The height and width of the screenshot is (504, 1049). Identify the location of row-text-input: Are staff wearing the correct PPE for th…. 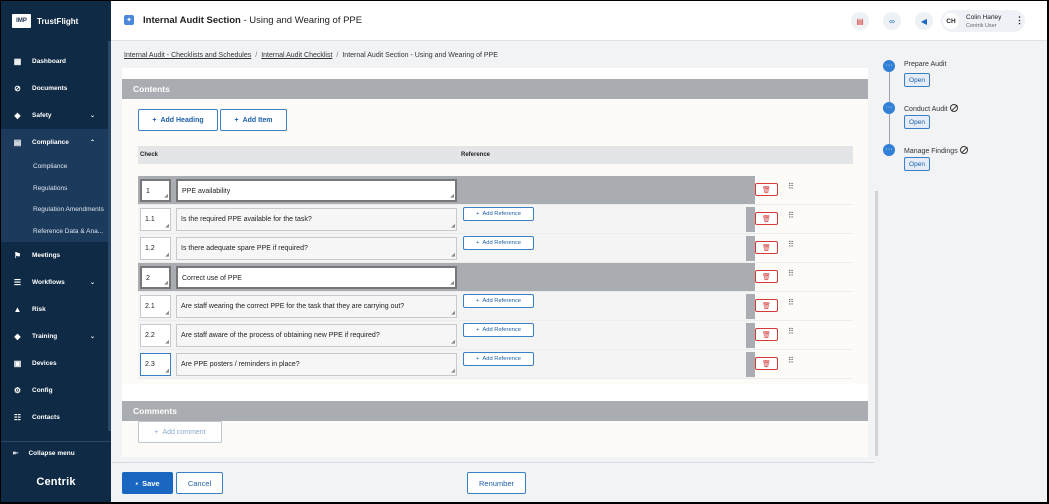
(316, 306).